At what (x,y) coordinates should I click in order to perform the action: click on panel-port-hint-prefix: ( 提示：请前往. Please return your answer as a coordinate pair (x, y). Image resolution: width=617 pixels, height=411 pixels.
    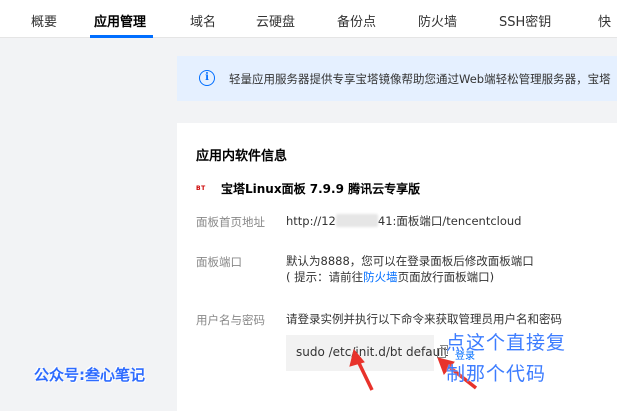
    Looking at the image, I should click on (325, 277).